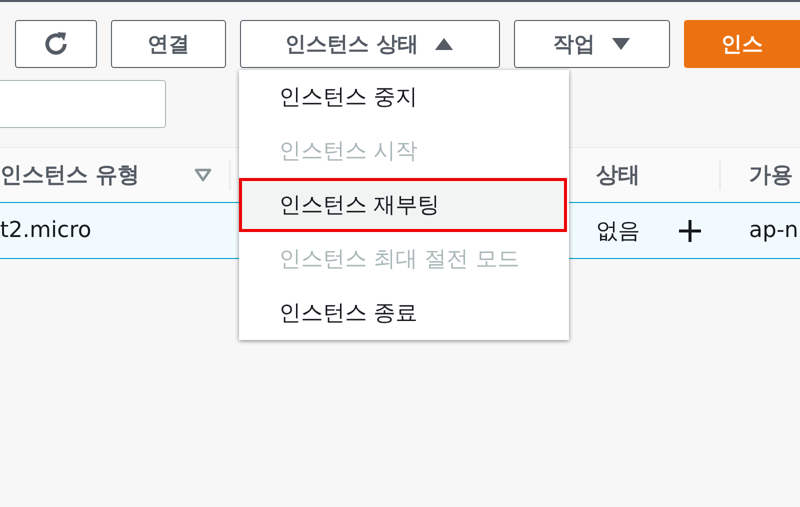 Image resolution: width=800 pixels, height=507 pixels. Describe the element at coordinates (70, 176) in the screenshot. I see `column-header: 인스턴스 유형` at that location.